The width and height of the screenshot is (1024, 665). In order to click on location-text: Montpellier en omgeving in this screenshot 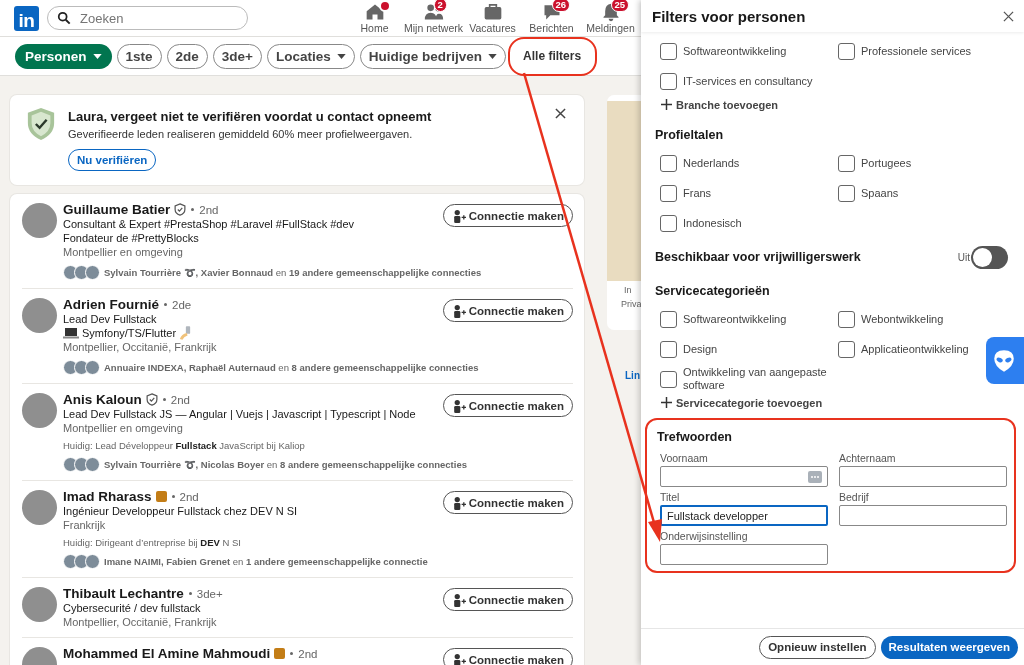, I will do `click(123, 252)`.